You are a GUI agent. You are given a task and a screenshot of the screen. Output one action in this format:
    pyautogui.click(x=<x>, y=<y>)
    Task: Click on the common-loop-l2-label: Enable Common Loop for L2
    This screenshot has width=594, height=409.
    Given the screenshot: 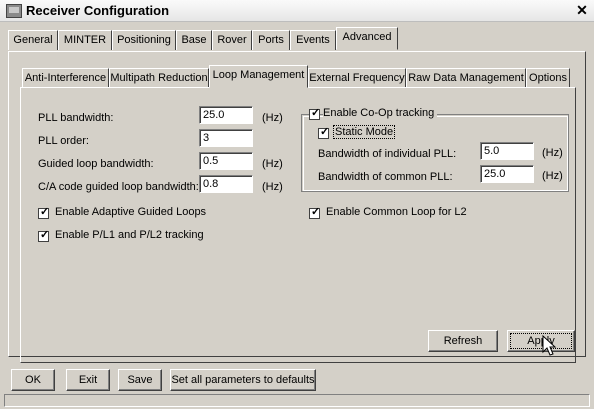 What is the action you would take?
    pyautogui.click(x=396, y=212)
    